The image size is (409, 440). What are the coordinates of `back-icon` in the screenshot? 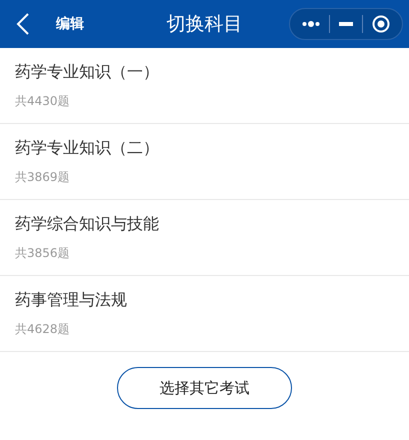 It's located at (23, 24).